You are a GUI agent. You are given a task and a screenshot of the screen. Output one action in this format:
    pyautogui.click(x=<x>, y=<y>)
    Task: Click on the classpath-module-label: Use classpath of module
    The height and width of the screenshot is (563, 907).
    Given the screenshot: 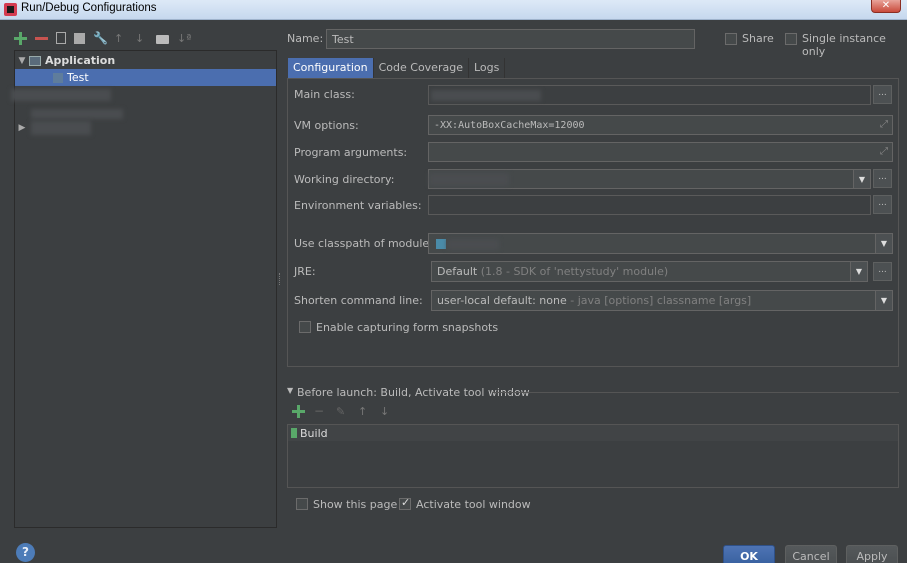 What is the action you would take?
    pyautogui.click(x=362, y=243)
    